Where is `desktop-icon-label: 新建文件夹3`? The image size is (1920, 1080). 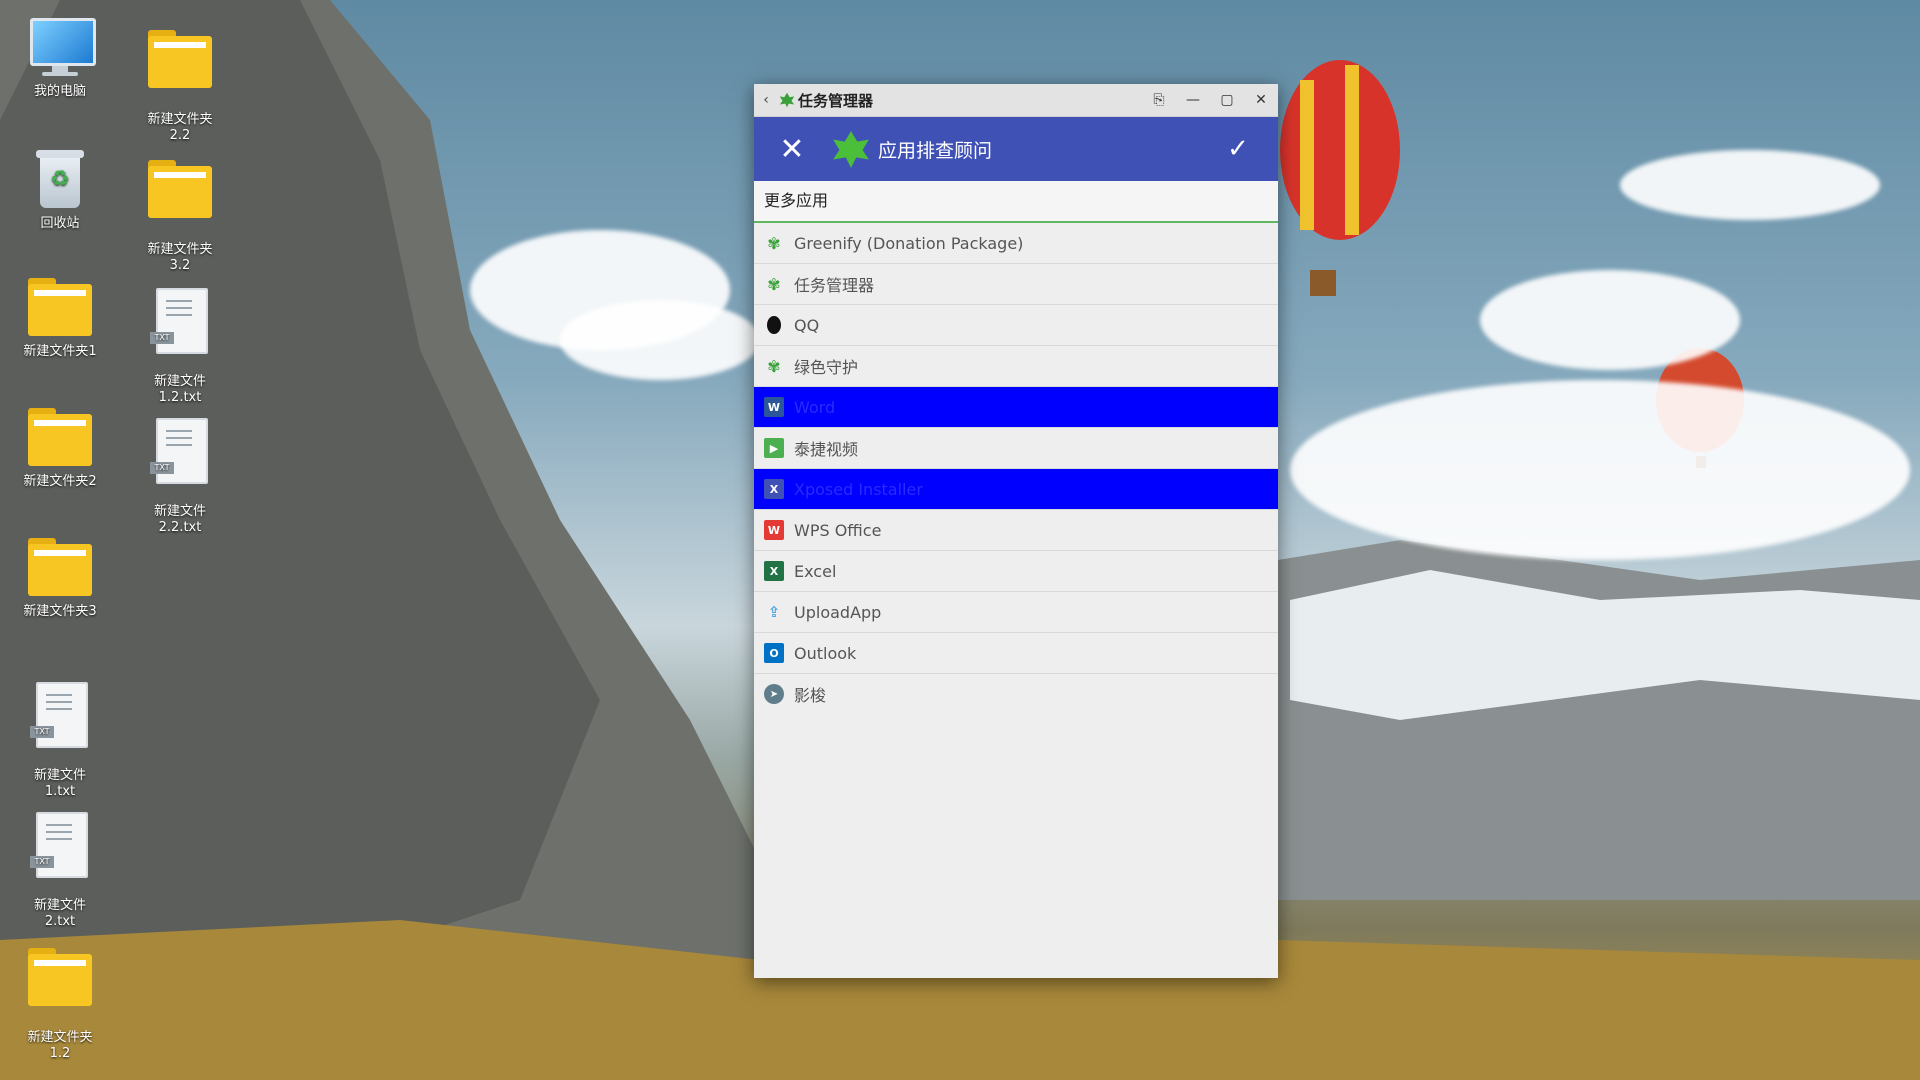 desktop-icon-label: 新建文件夹3 is located at coordinates (60, 611).